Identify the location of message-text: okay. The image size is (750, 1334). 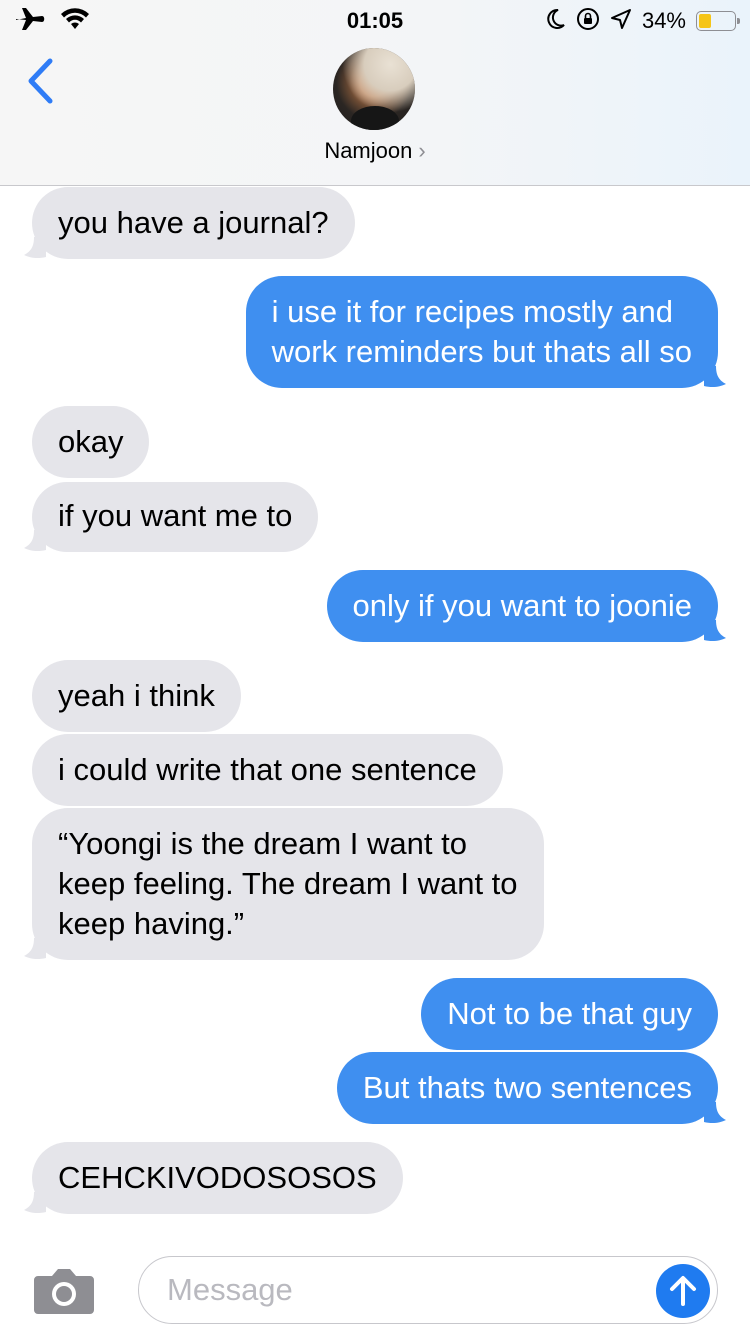
(91, 441).